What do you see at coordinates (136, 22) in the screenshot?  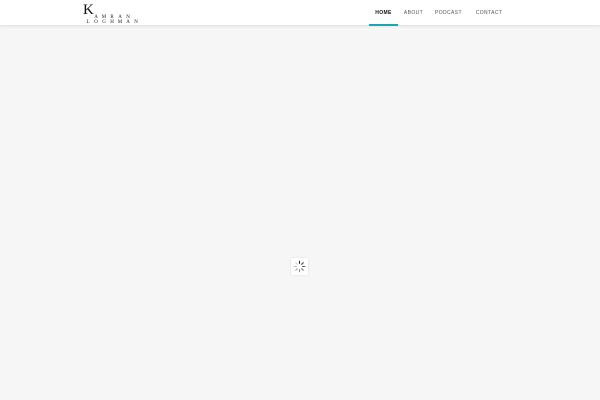 I see `logo-letter: N` at bounding box center [136, 22].